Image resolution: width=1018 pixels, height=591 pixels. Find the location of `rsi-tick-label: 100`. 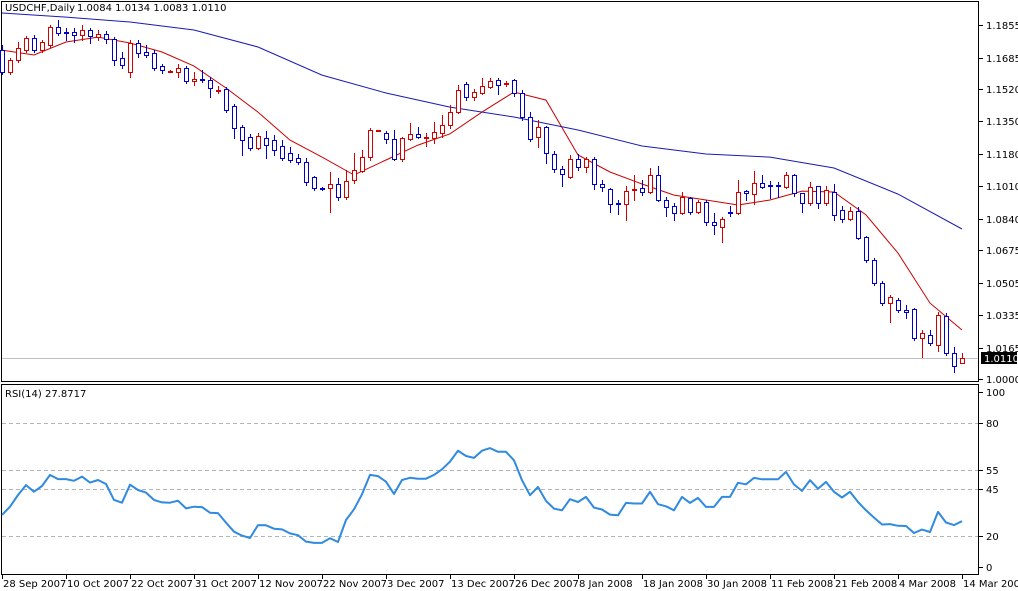

rsi-tick-label: 100 is located at coordinates (995, 393).